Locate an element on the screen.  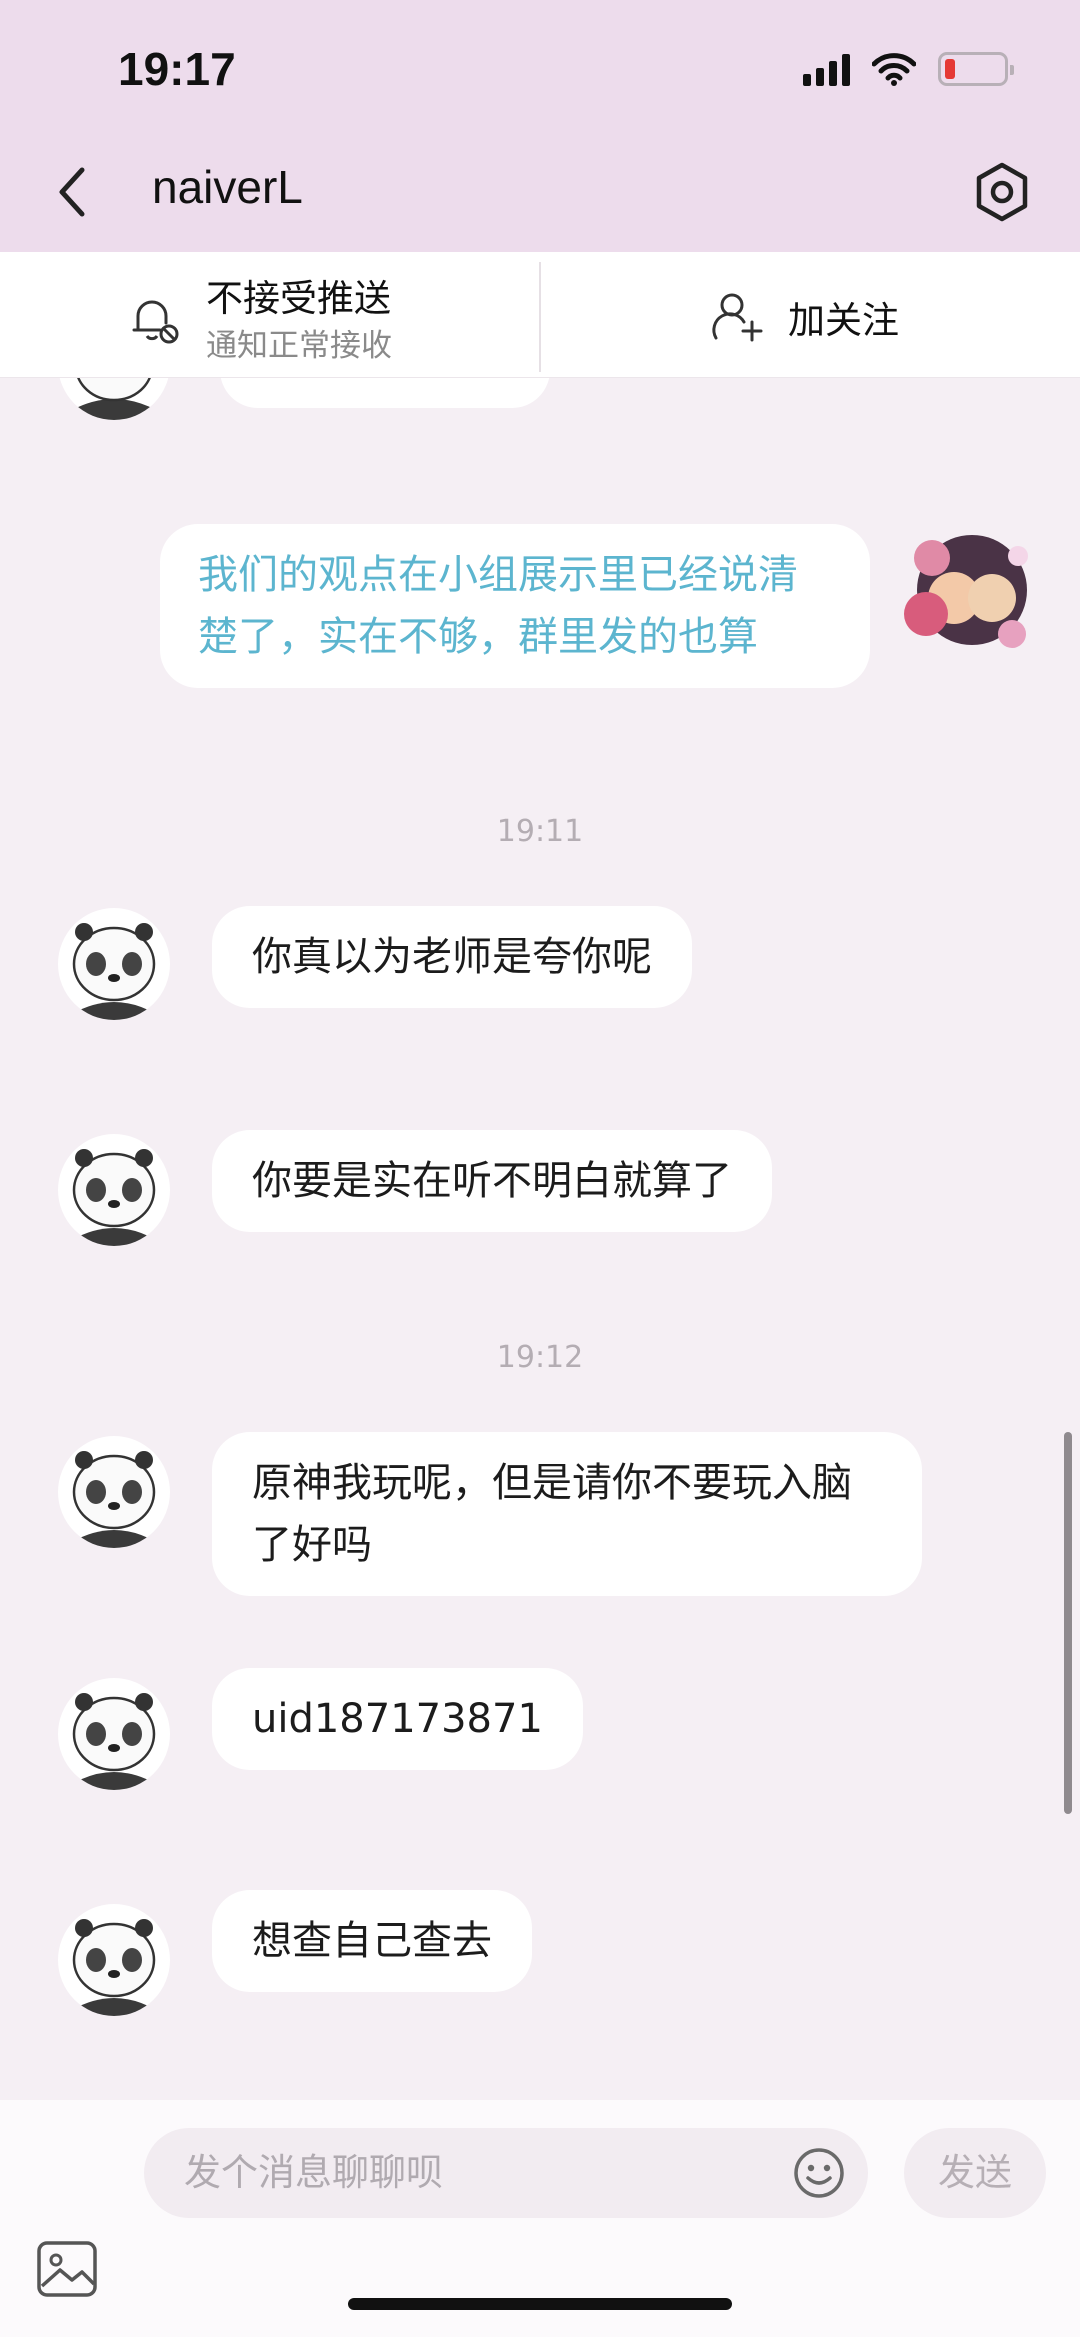
message-bubble-other: uid187173871 is located at coordinates (397, 1719).